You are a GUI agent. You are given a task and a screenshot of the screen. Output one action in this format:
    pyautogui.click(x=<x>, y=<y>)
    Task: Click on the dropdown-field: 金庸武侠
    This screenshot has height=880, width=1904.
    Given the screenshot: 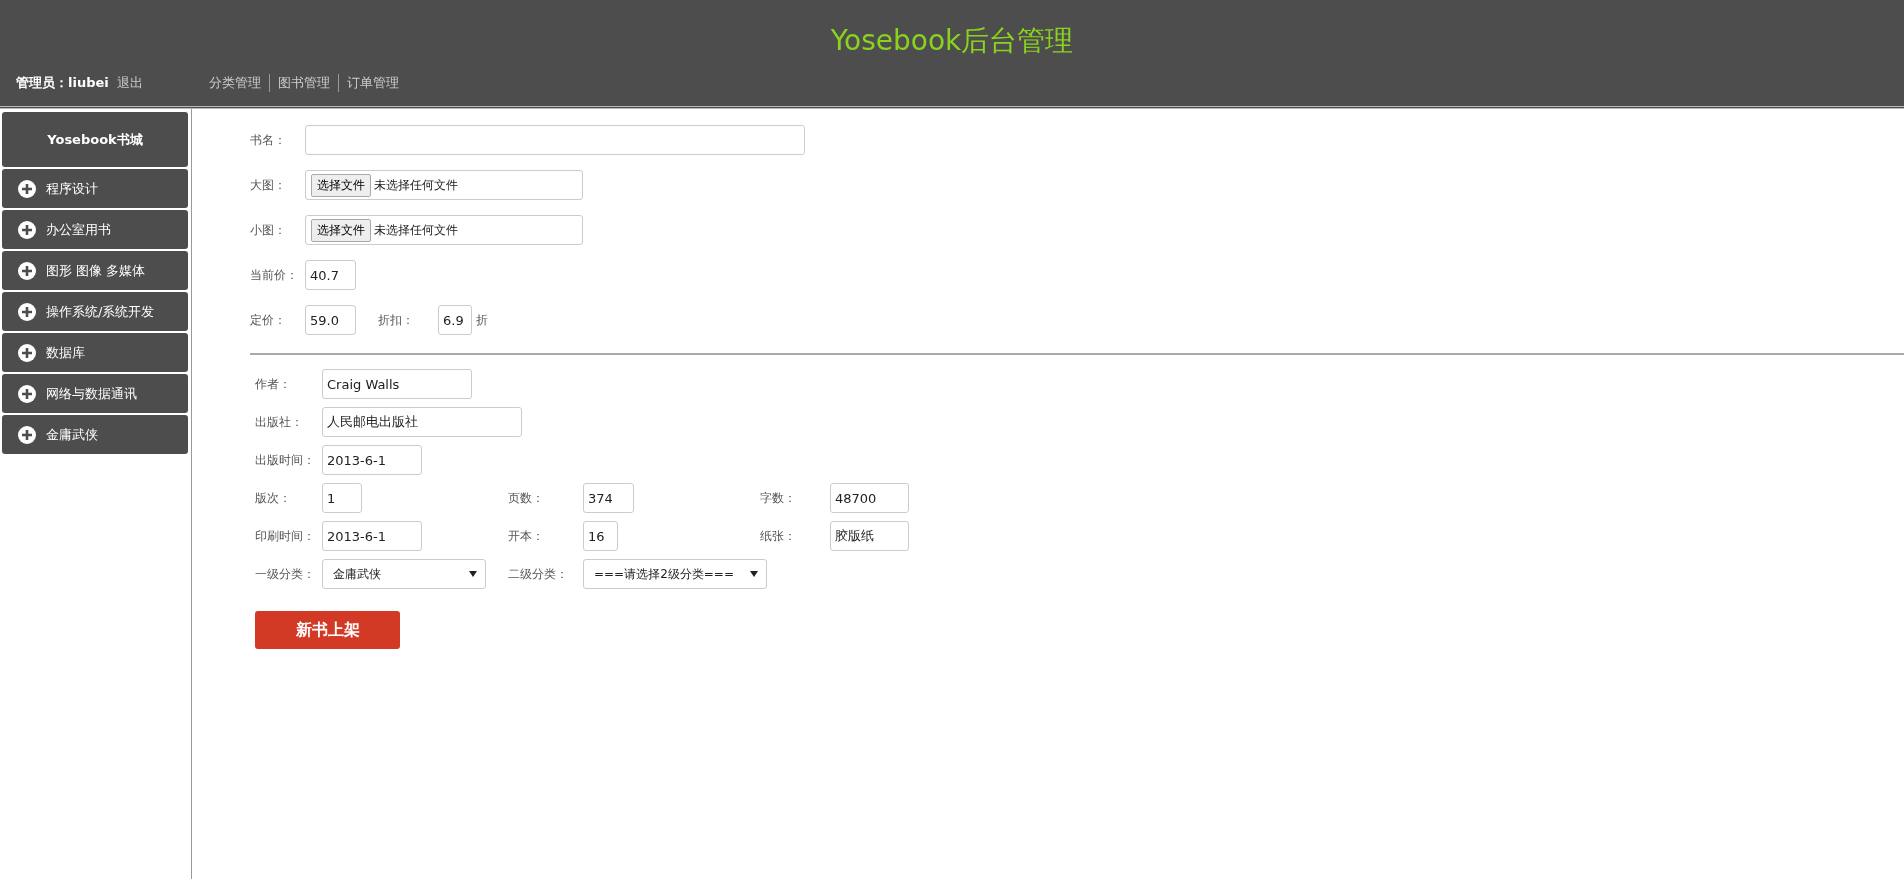 What is the action you would take?
    pyautogui.click(x=404, y=574)
    